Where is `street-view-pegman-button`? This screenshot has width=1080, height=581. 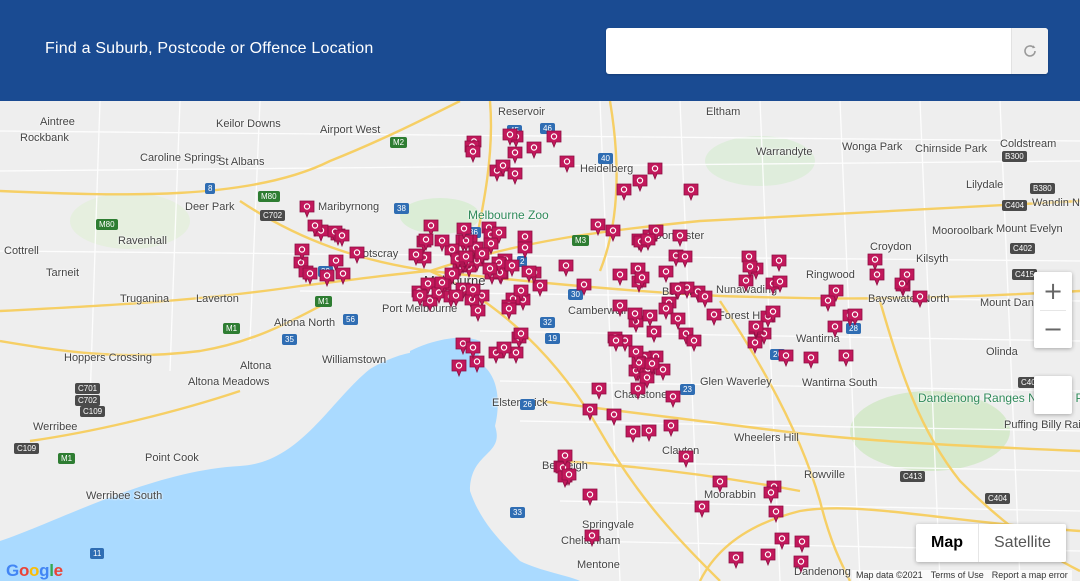 street-view-pegman-button is located at coordinates (1053, 395).